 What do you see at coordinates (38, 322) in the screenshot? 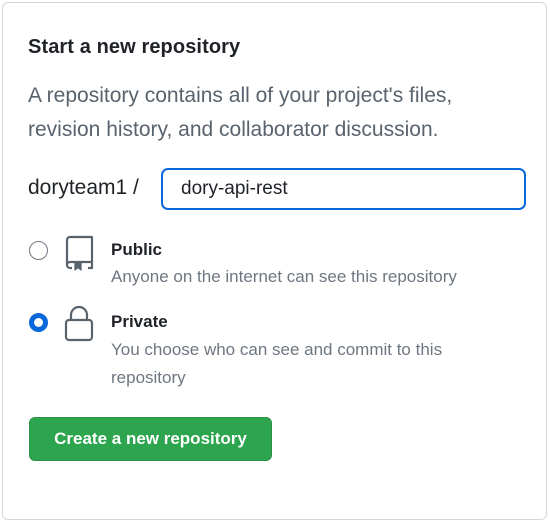
I see `private-radio` at bounding box center [38, 322].